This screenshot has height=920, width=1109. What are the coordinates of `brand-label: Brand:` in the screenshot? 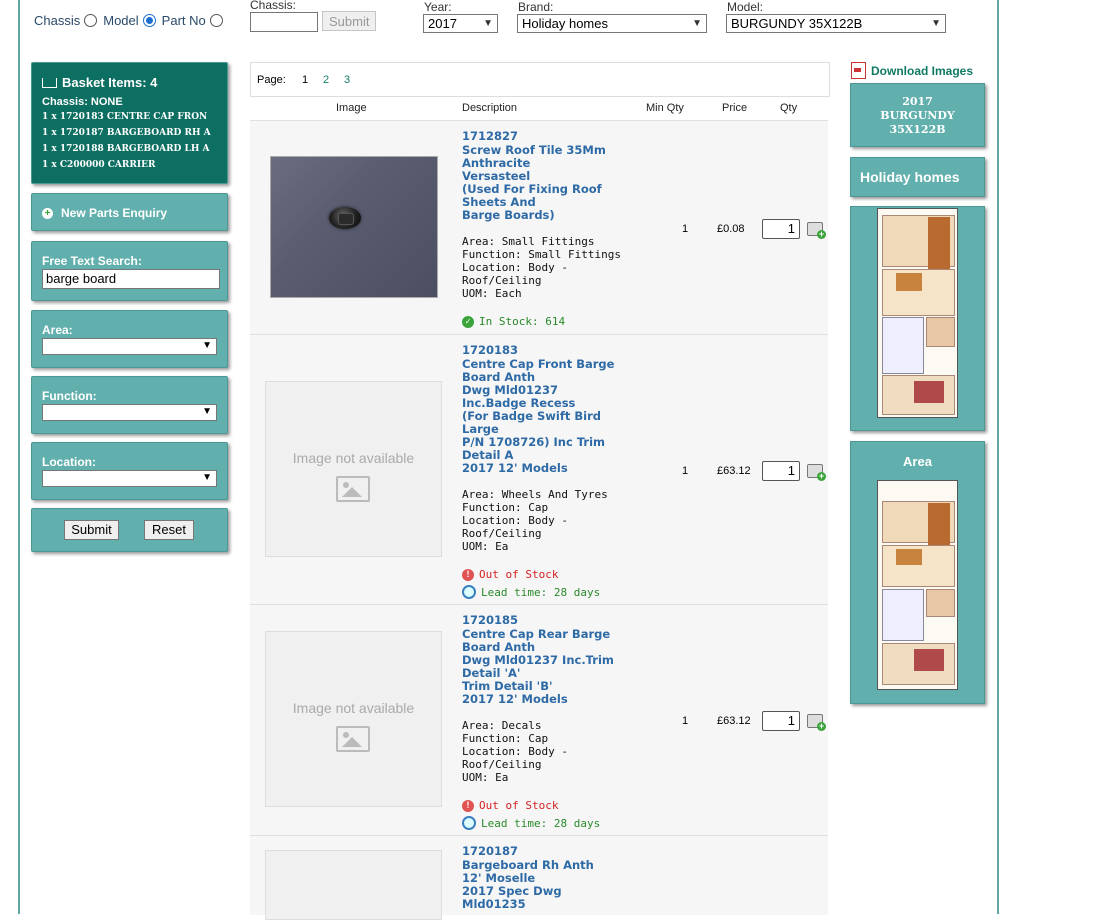 It's located at (536, 7).